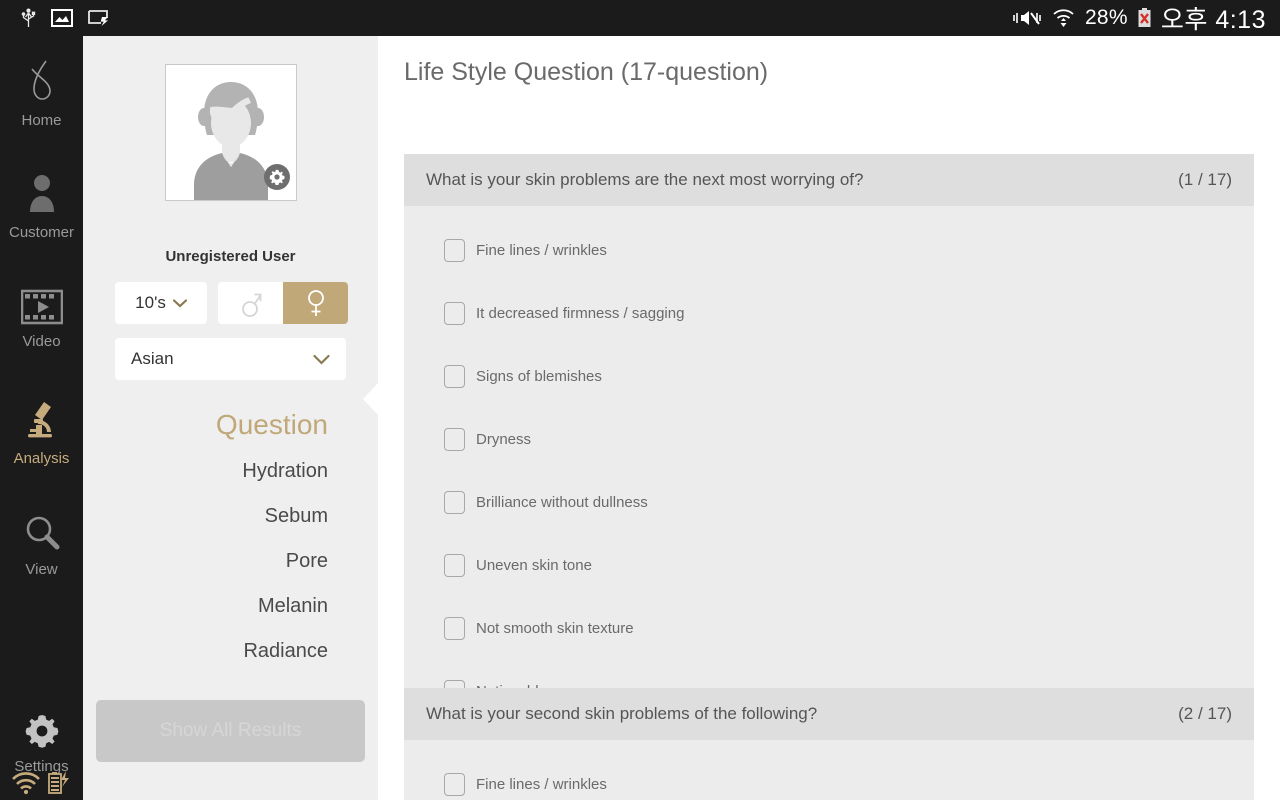 The image size is (1280, 800). What do you see at coordinates (580, 313) in the screenshot?
I see `option-label: It decreased firmness / sagging` at bounding box center [580, 313].